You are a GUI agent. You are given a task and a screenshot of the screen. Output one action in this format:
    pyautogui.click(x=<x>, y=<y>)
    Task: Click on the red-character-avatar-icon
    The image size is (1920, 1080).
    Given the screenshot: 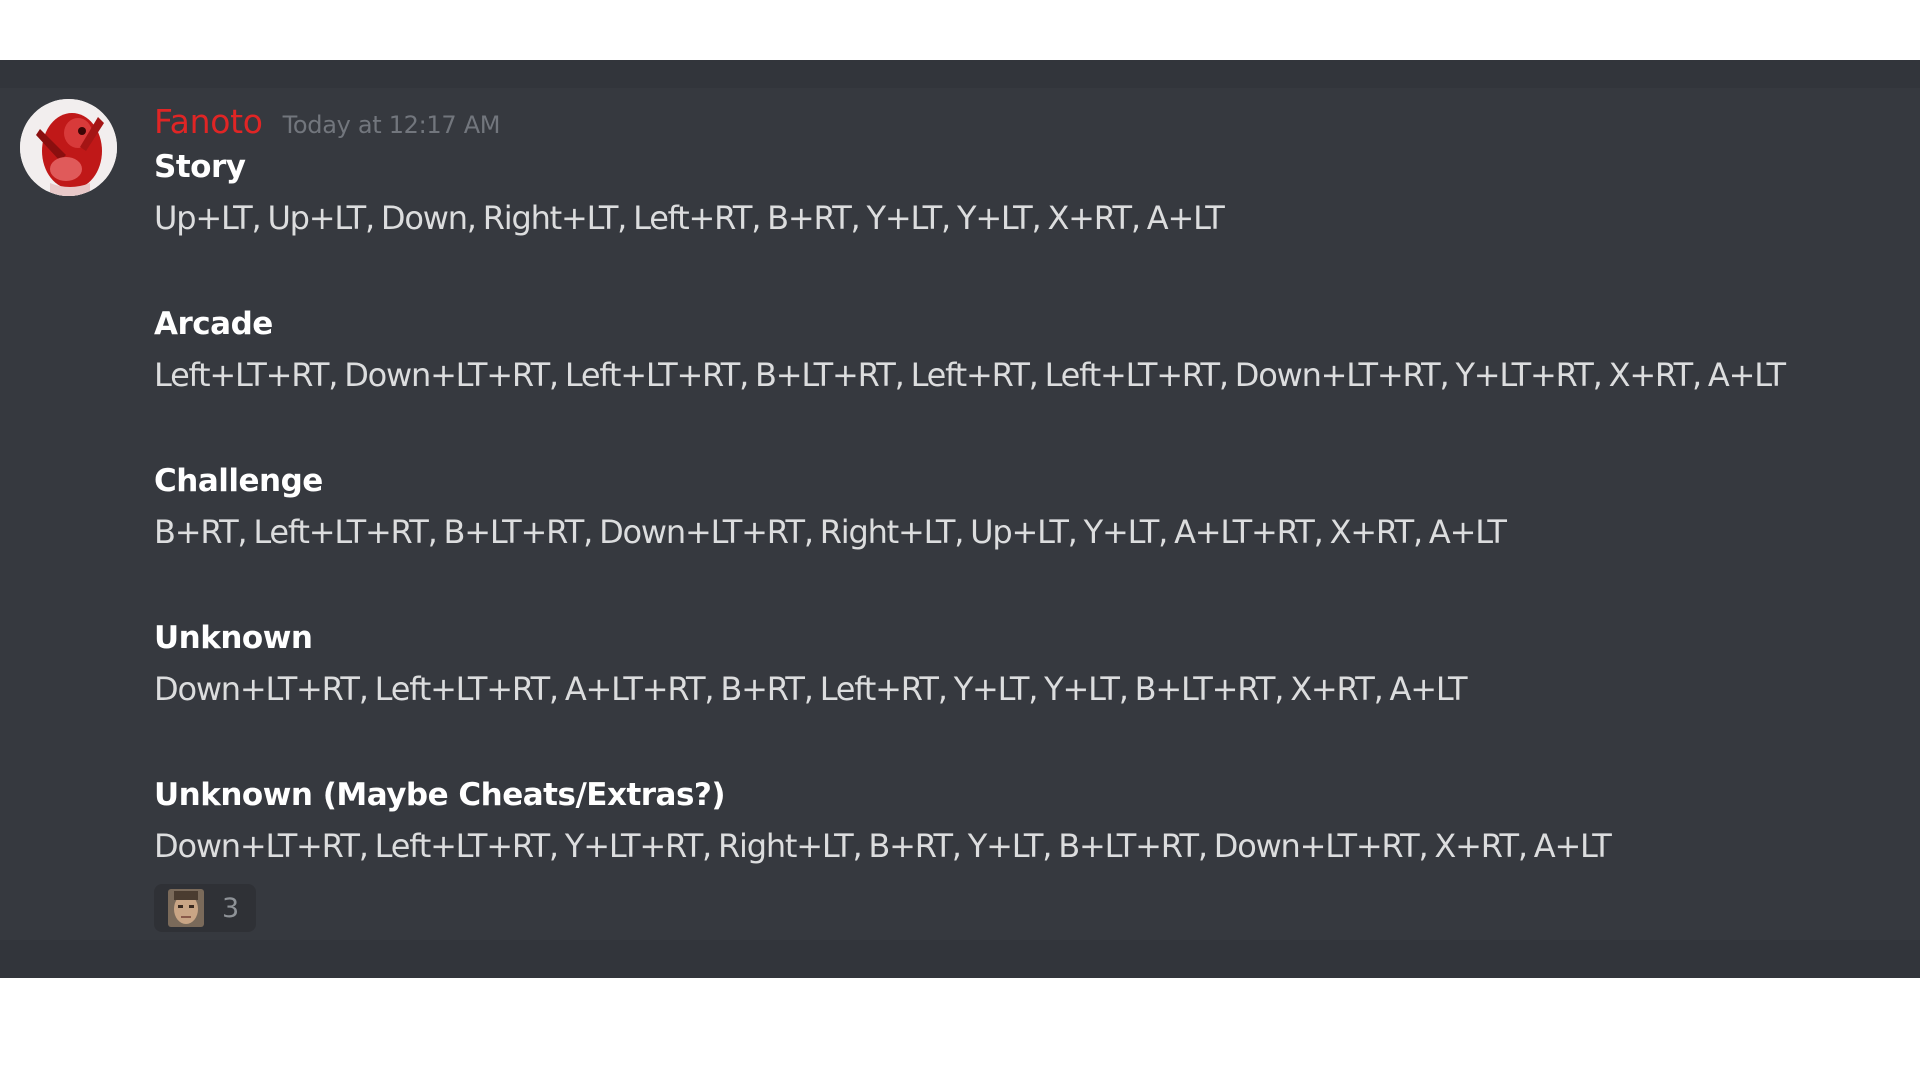 What is the action you would take?
    pyautogui.click(x=68, y=147)
    